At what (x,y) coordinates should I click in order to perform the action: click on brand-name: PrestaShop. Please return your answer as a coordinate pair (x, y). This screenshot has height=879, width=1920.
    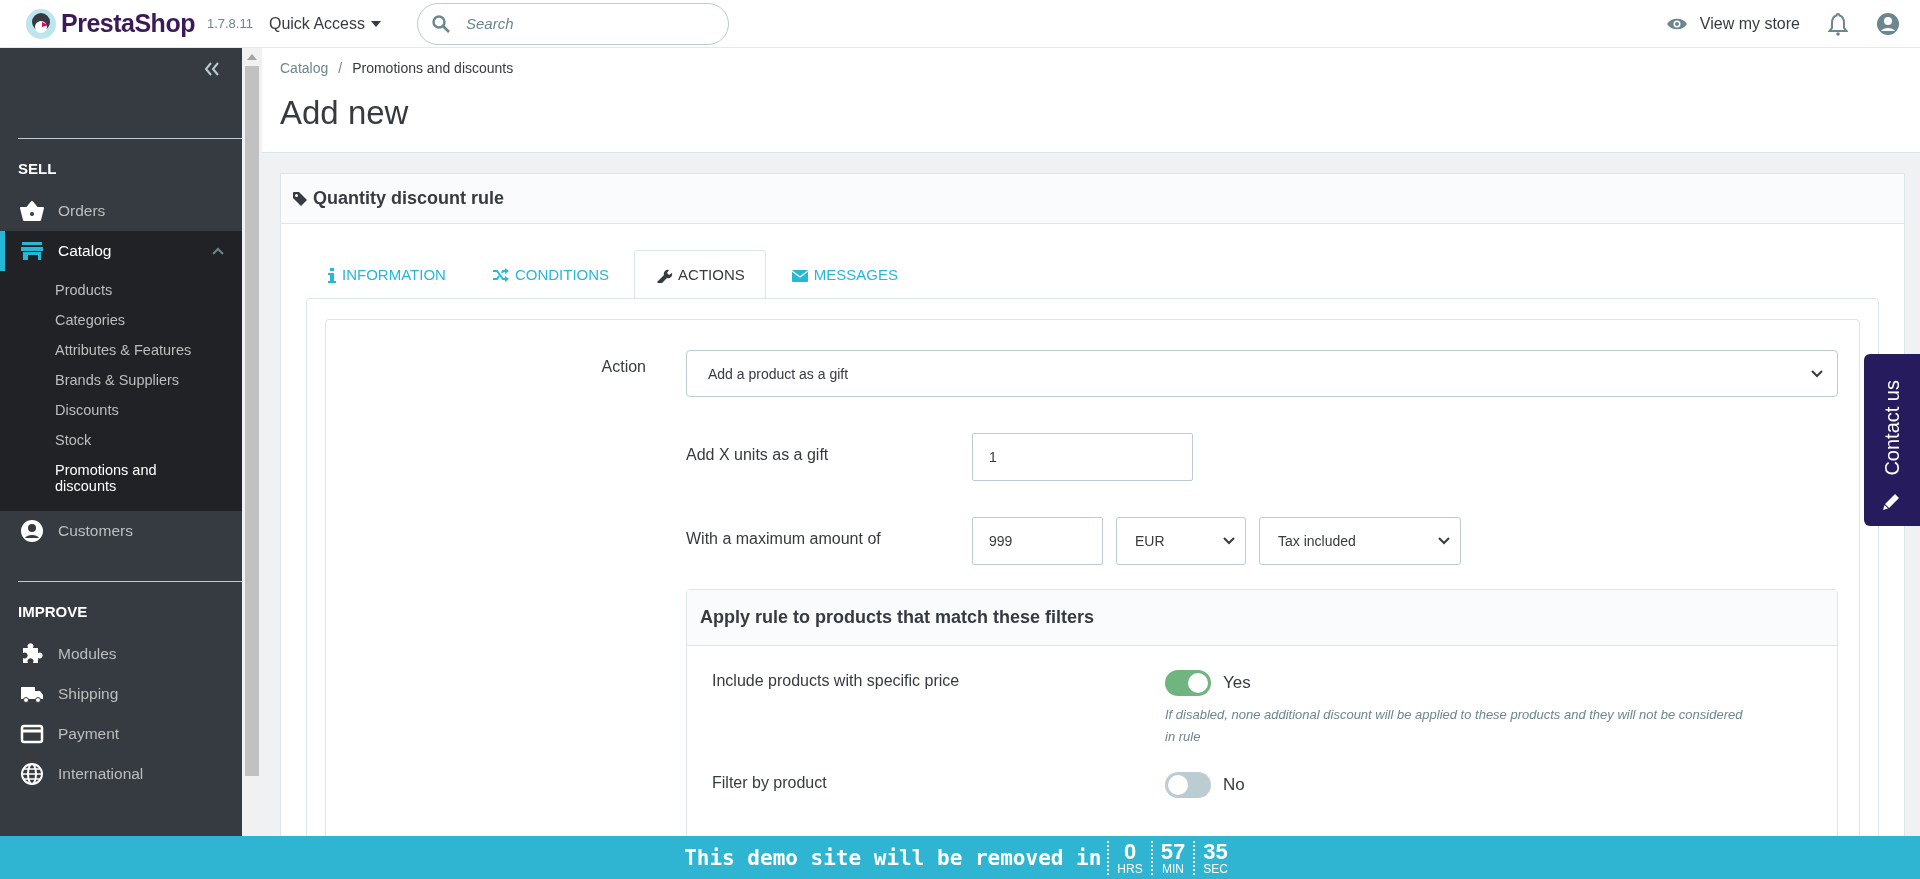
    Looking at the image, I should click on (128, 23).